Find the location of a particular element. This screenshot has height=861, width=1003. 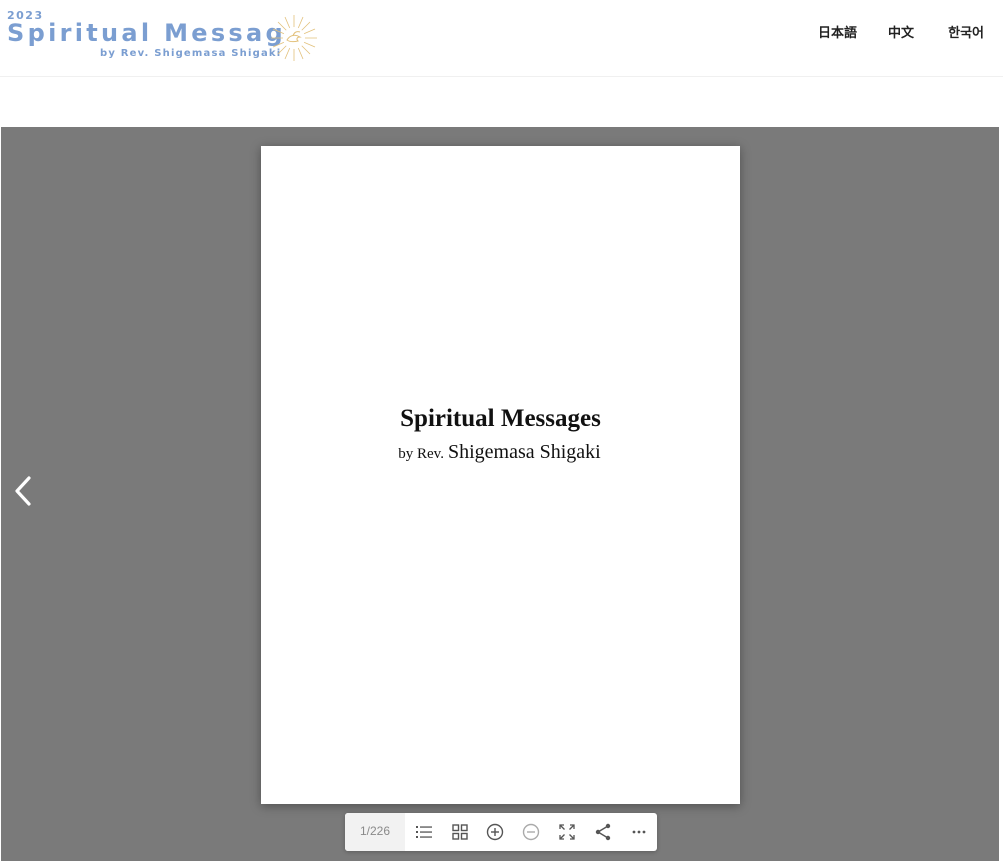

prev-page-button is located at coordinates (24, 491).